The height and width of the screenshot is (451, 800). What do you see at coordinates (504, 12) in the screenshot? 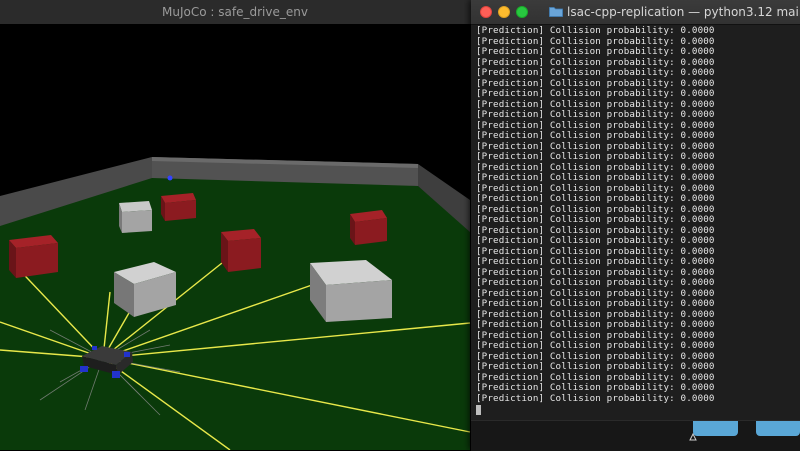
I see `minimize-button` at bounding box center [504, 12].